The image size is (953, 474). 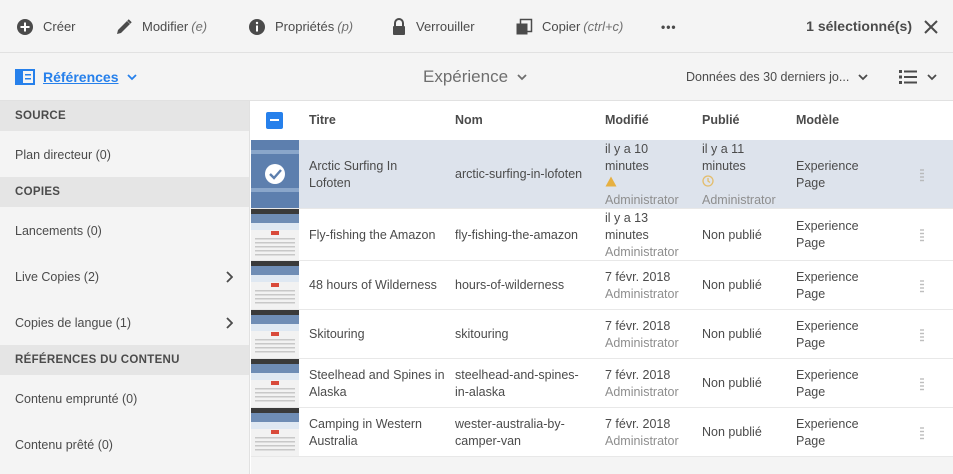 What do you see at coordinates (510, 424) in the screenshot?
I see `cell-line: wester-australia-by-` at bounding box center [510, 424].